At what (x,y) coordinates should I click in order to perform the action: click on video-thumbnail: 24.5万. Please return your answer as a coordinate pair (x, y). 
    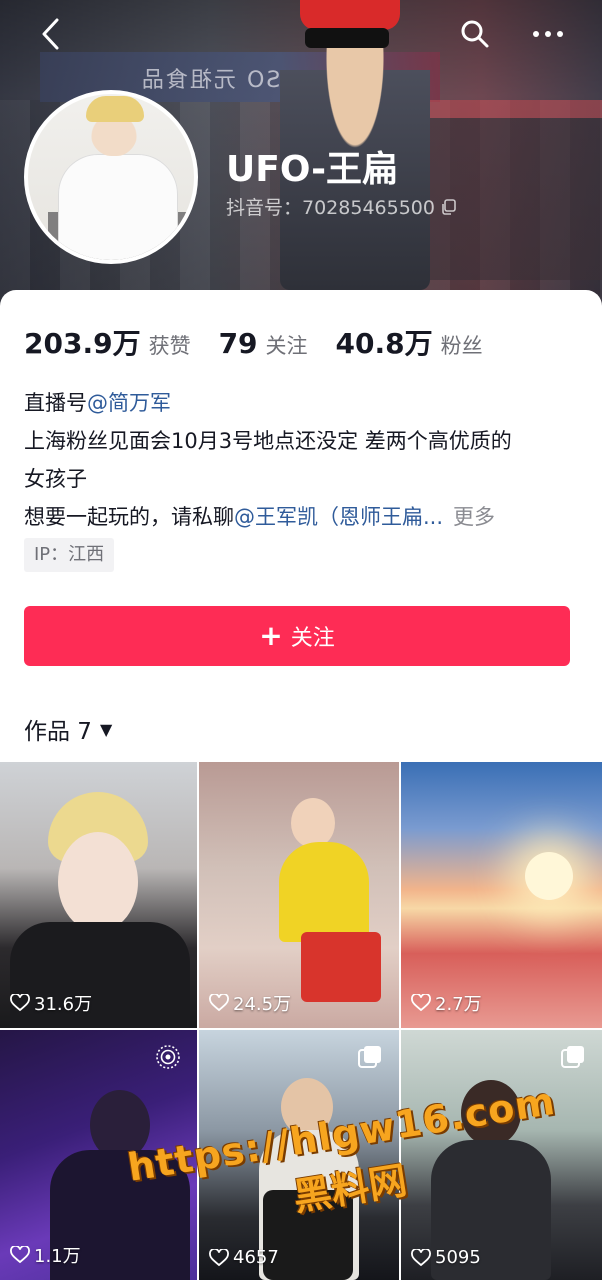
    Looking at the image, I should click on (299, 895).